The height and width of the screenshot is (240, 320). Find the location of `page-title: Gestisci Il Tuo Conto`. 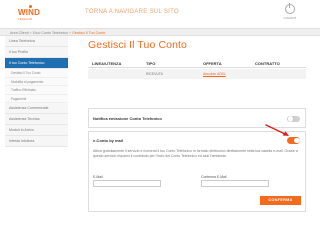

page-title: Gestisci Il Tuo Conto is located at coordinates (137, 45).